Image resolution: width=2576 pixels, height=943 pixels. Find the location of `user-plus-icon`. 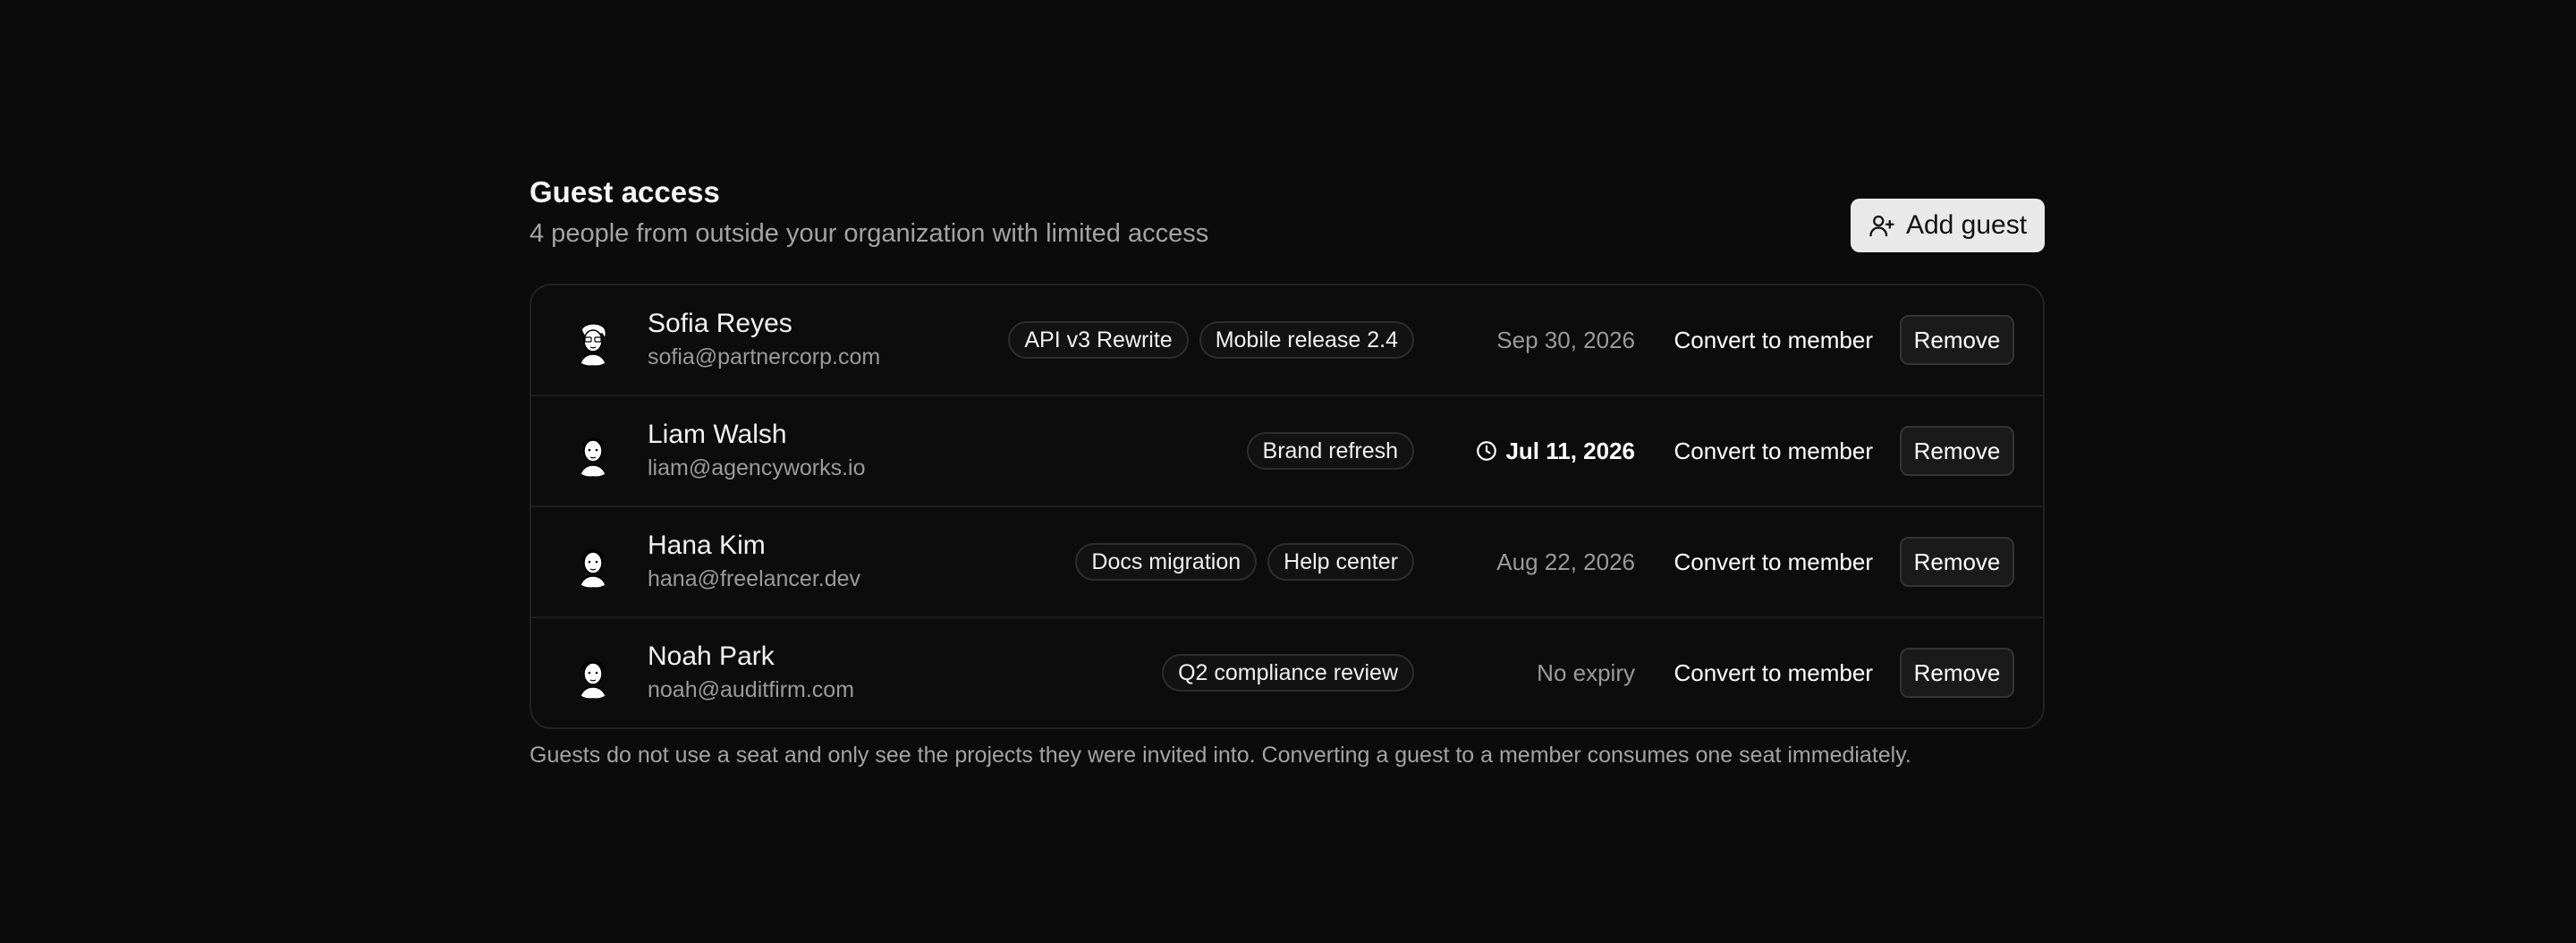

user-plus-icon is located at coordinates (1881, 226).